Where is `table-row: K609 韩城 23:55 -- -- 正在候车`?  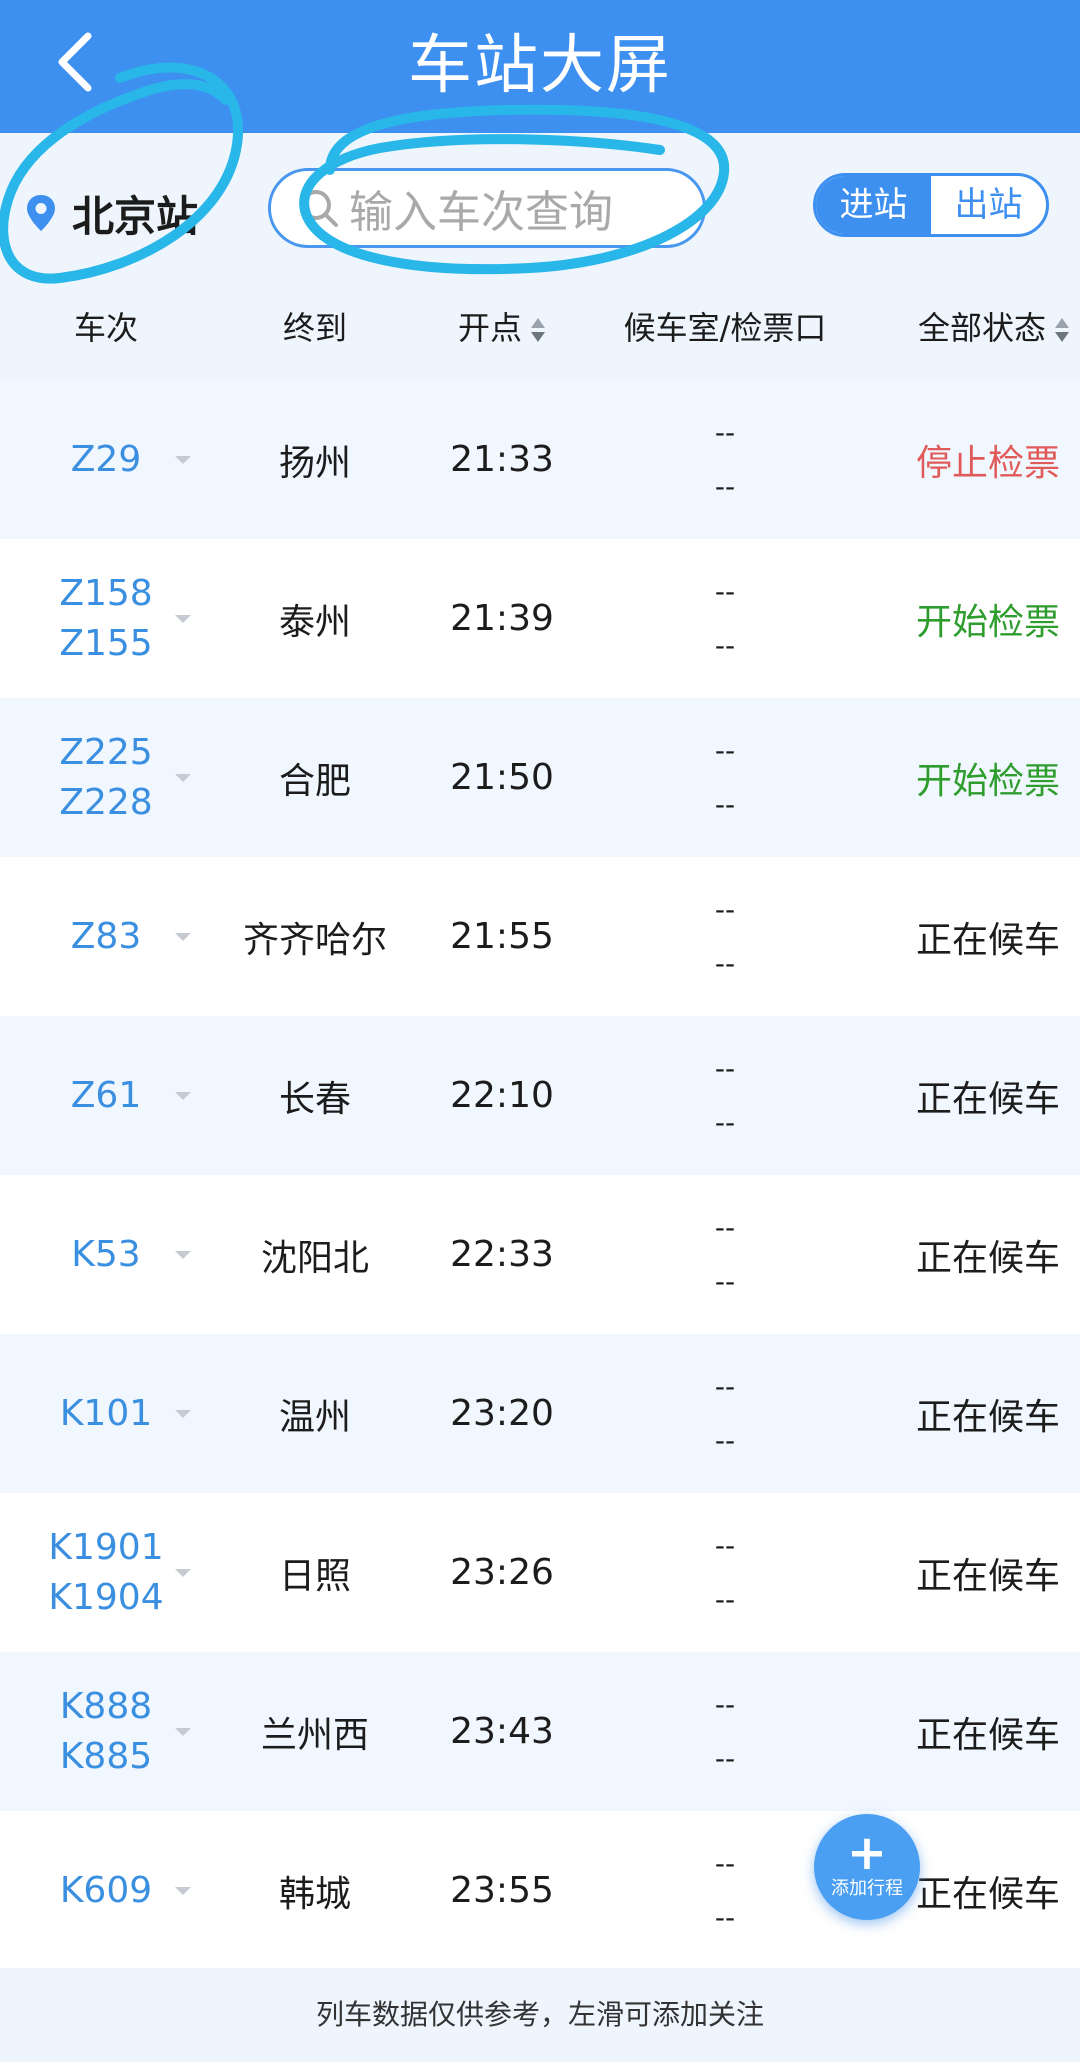 table-row: K609 韩城 23:55 -- -- 正在候车 is located at coordinates (540, 1890).